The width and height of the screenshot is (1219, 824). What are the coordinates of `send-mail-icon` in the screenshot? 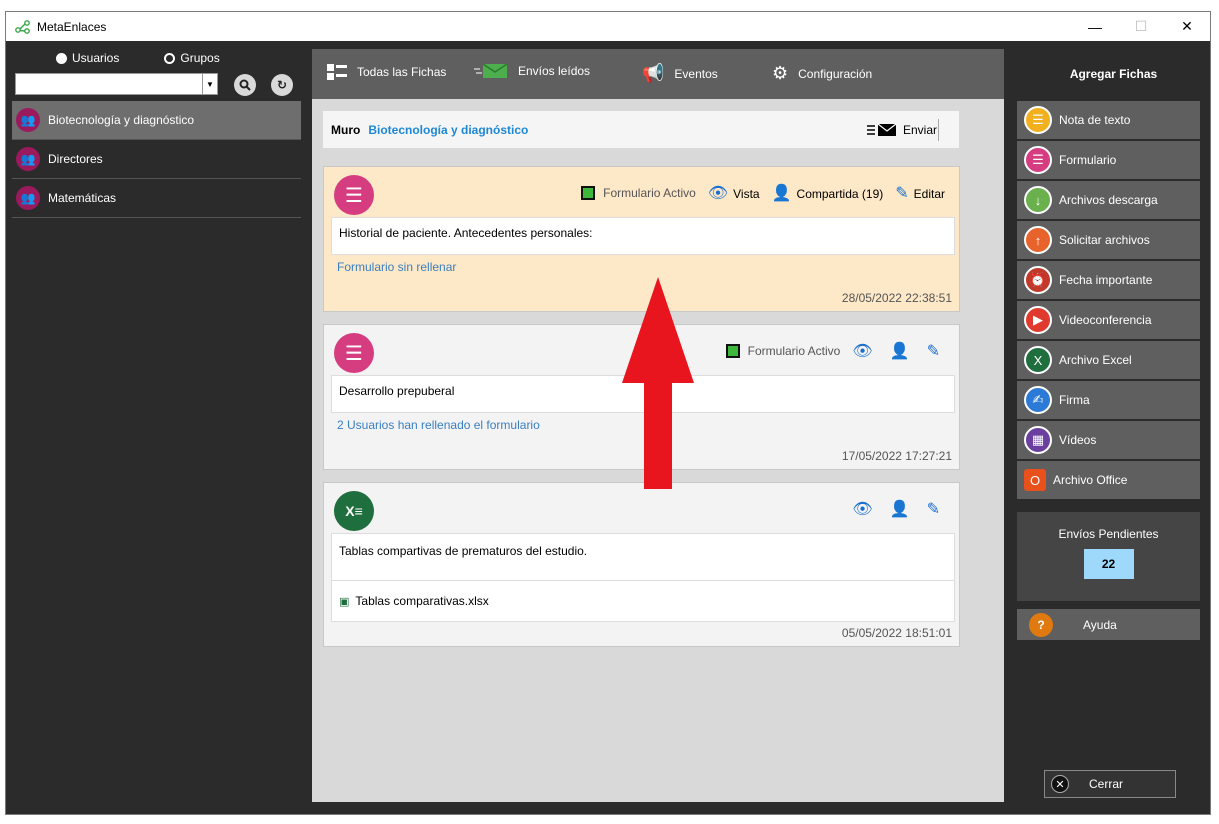 It's located at (881, 129).